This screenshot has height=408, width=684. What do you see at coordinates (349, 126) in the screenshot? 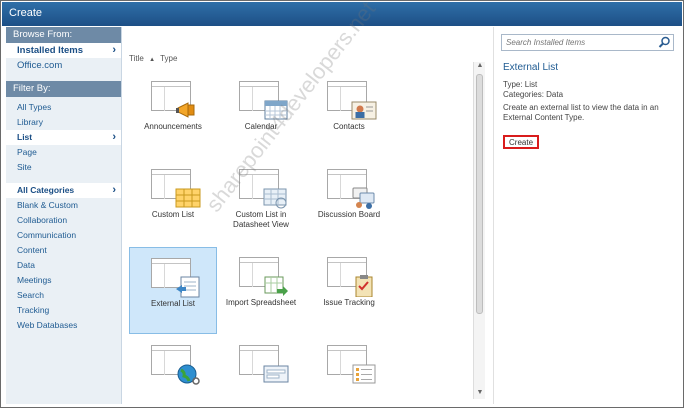
I see `tile-label: Contacts` at bounding box center [349, 126].